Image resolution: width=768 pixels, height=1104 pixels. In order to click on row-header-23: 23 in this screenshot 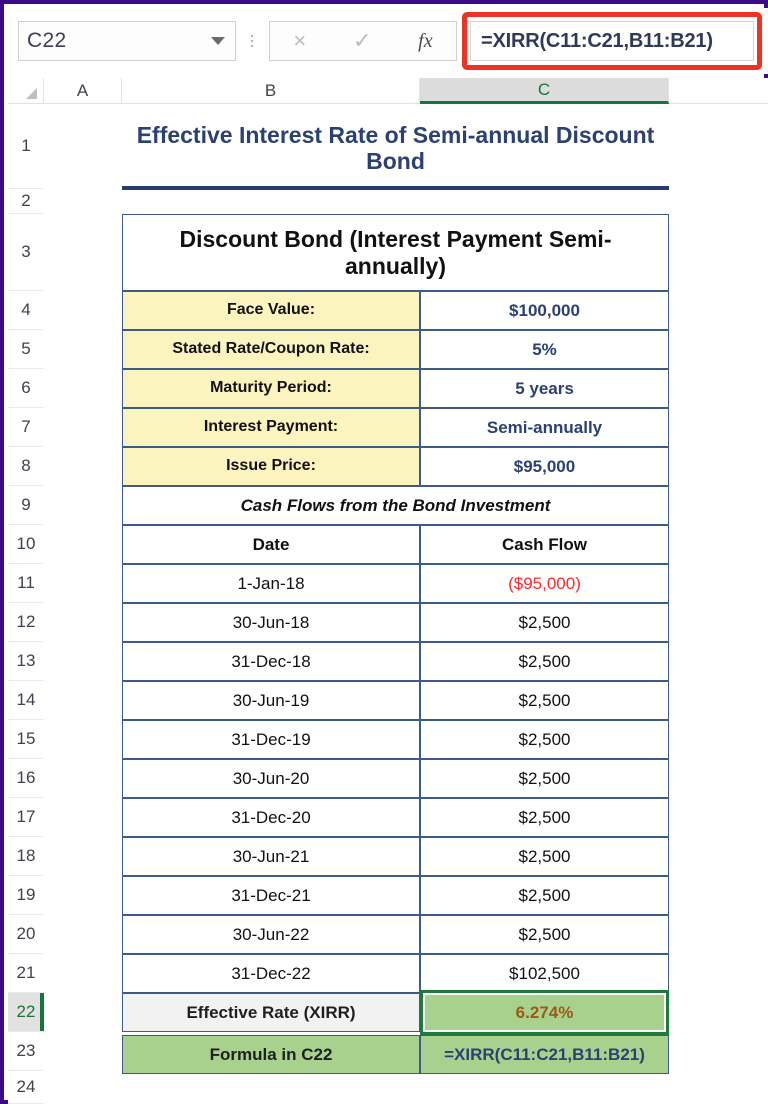, I will do `click(26, 1051)`.